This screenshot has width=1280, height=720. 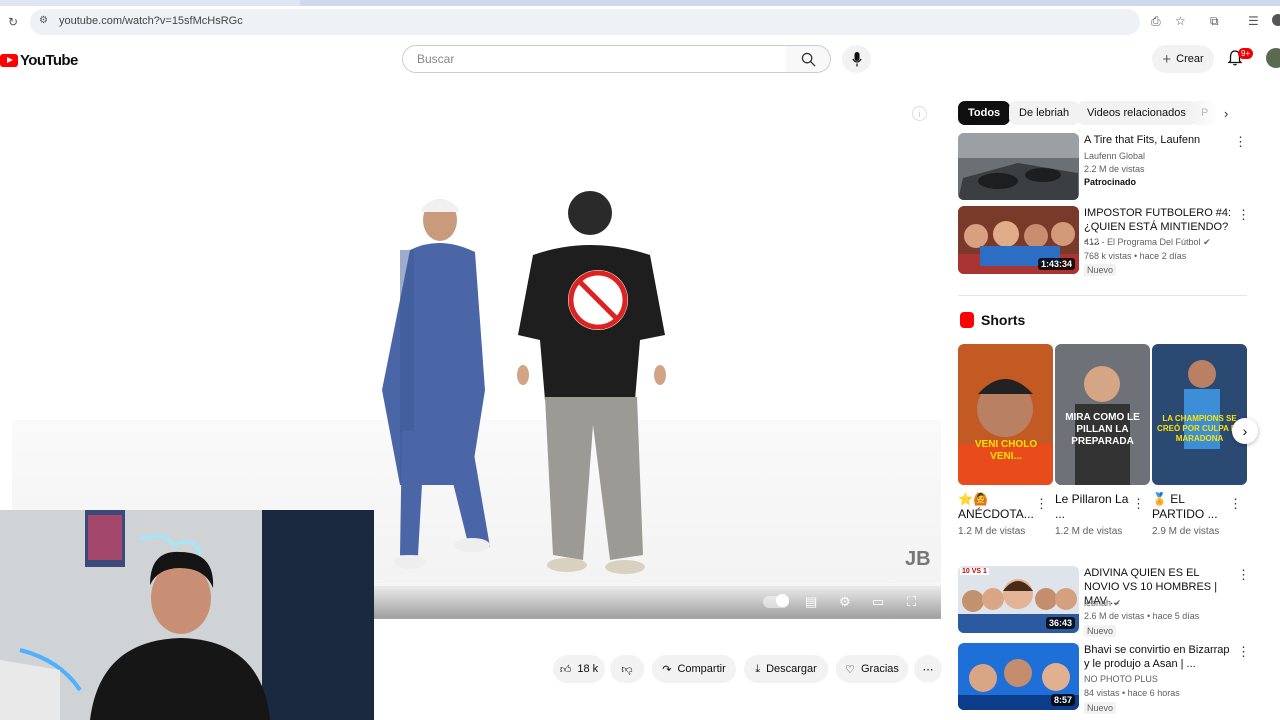 I want to click on more-horizontal-icon: ⋯, so click(x=928, y=669).